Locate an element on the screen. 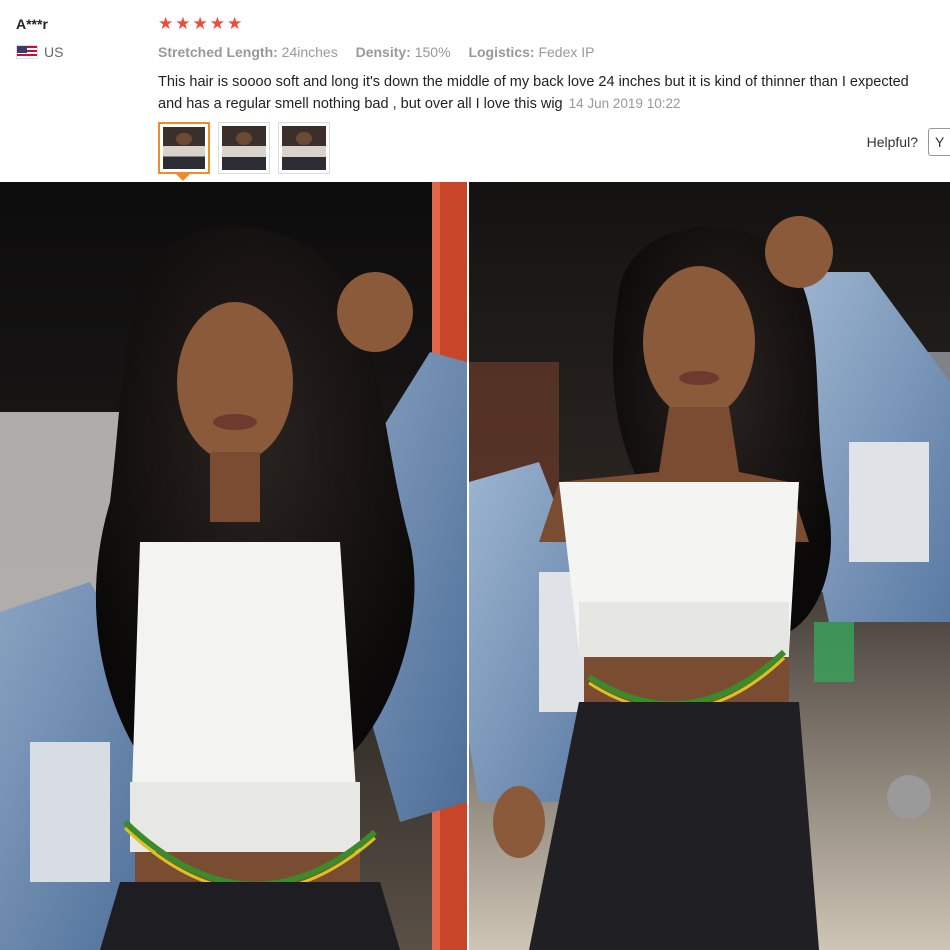 The width and height of the screenshot is (950, 950). thumbnail-3-image is located at coordinates (304, 148).